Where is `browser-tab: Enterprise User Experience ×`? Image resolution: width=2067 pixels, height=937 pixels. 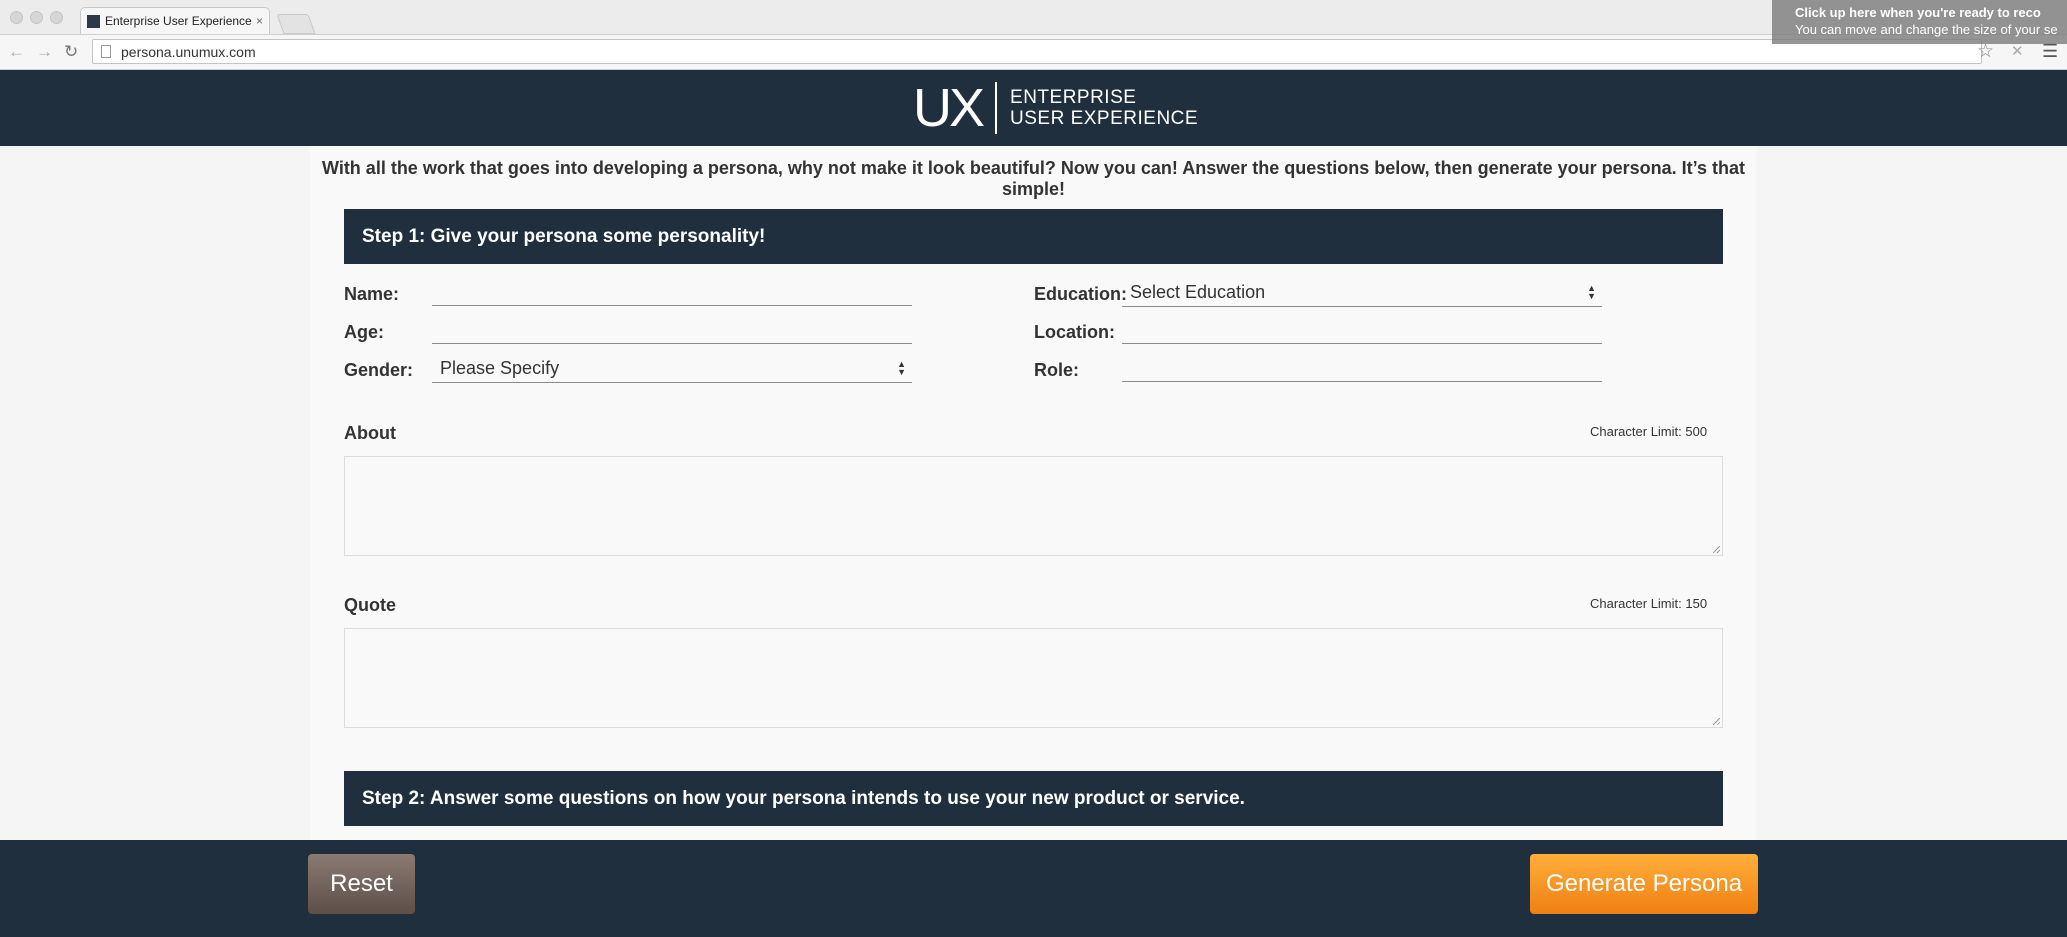 browser-tab: Enterprise User Experience × is located at coordinates (175, 20).